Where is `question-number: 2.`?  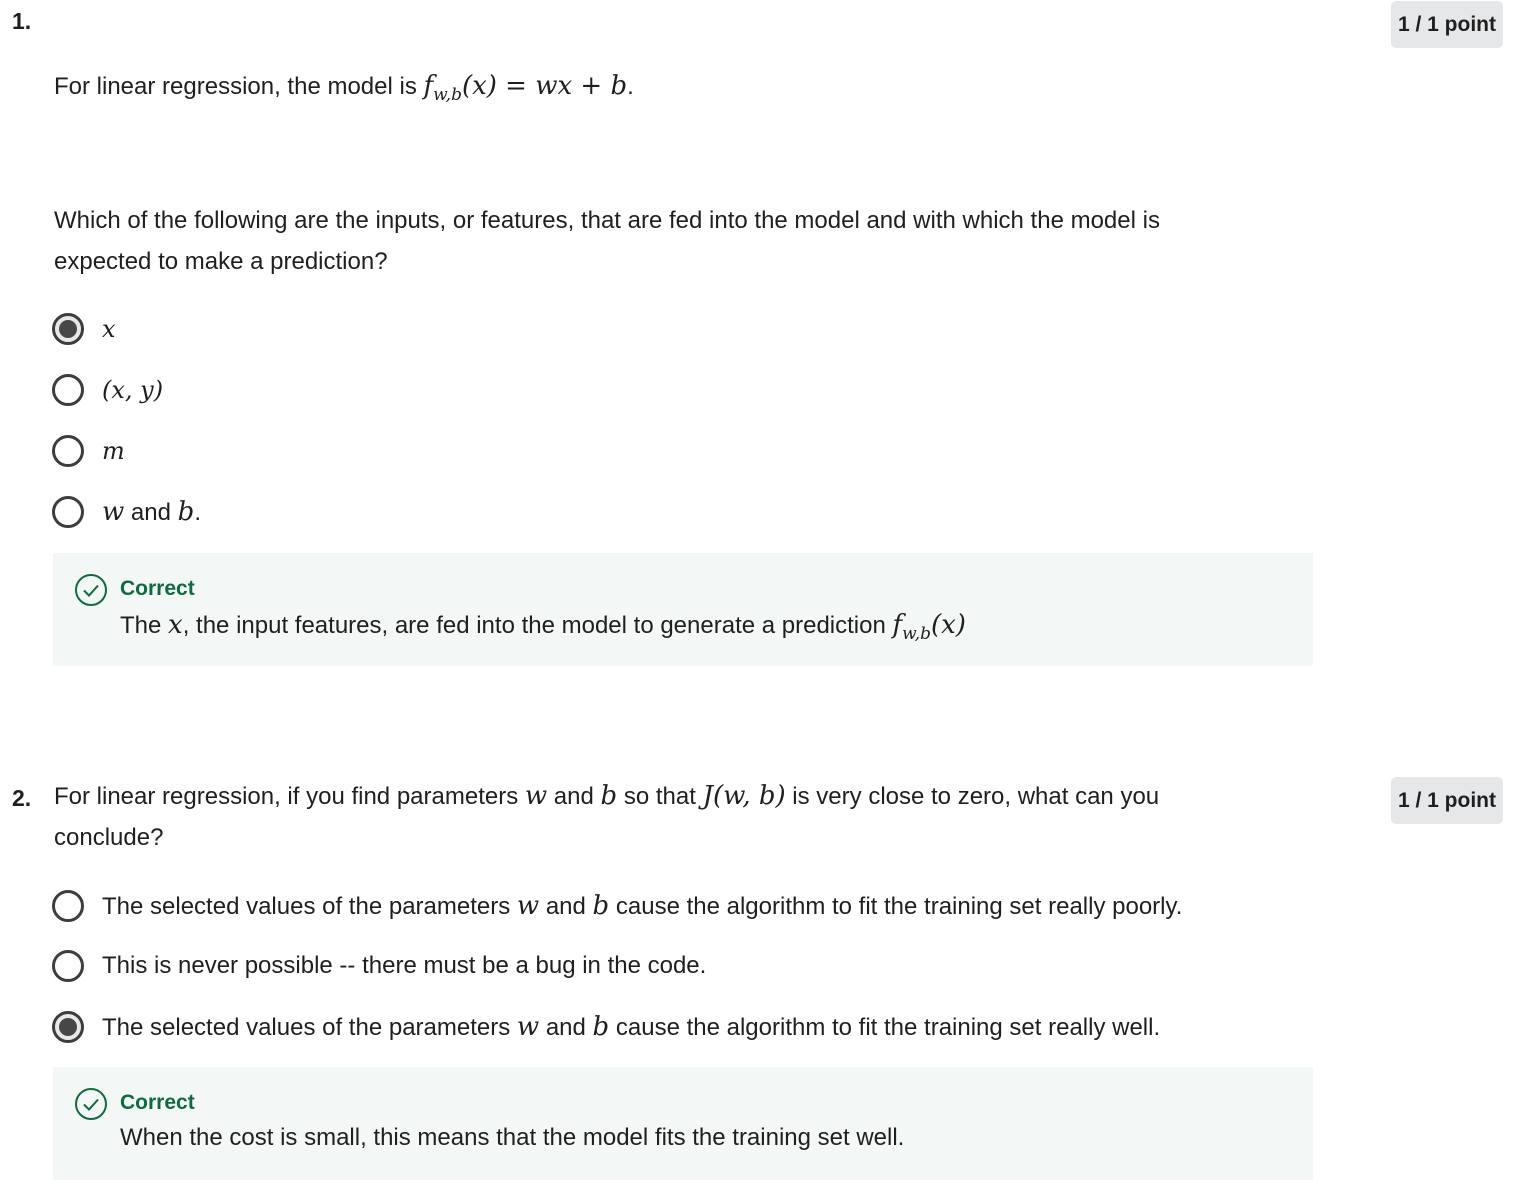 question-number: 2. is located at coordinates (22, 798).